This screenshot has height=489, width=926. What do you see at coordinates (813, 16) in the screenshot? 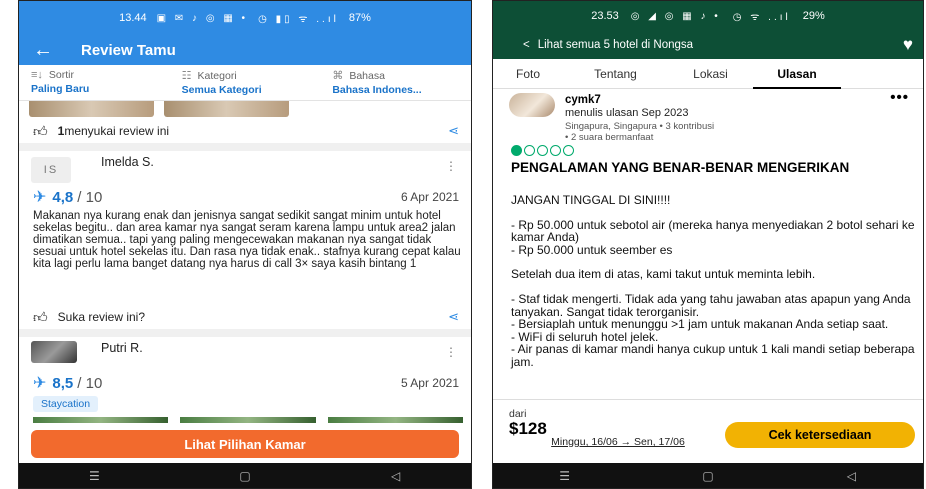
I see `battery-level: 29%` at bounding box center [813, 16].